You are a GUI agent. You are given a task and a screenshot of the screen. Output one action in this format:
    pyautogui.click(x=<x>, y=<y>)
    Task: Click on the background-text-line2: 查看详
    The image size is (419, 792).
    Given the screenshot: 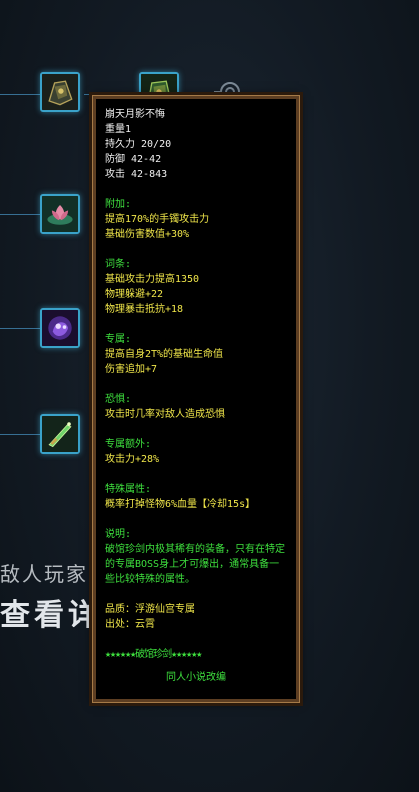 What is the action you would take?
    pyautogui.click(x=51, y=615)
    